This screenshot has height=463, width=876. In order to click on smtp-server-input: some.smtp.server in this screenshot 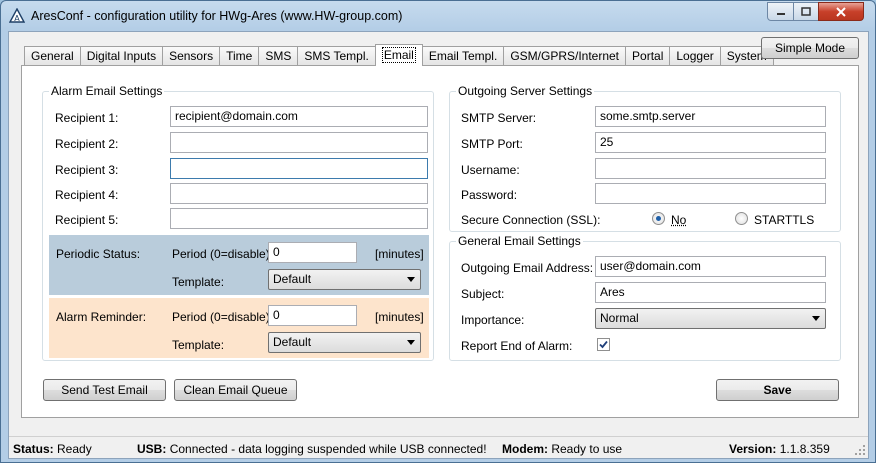, I will do `click(710, 116)`.